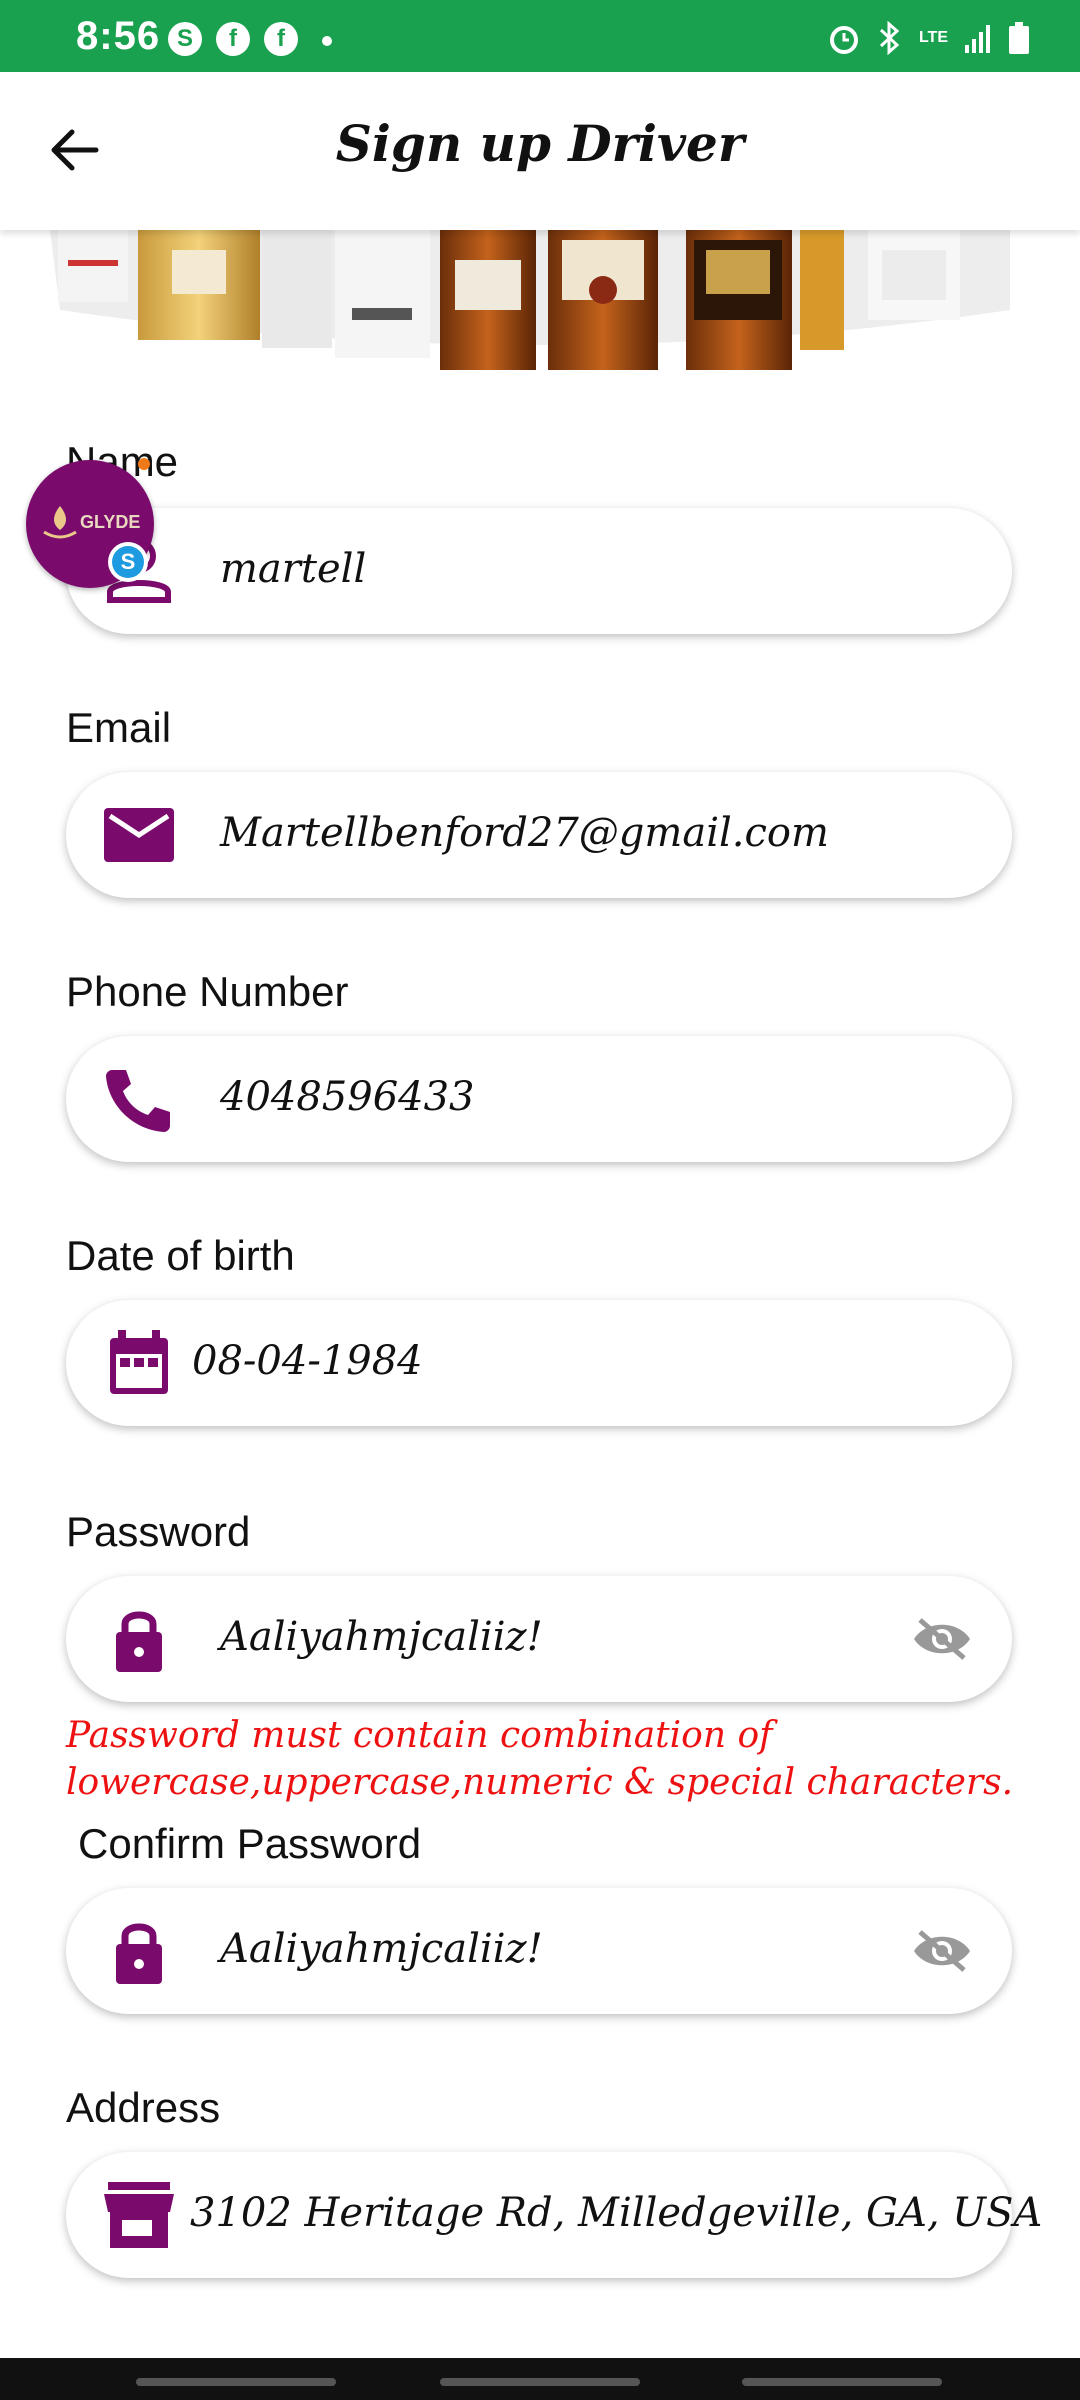 This screenshot has width=1080, height=2400. I want to click on confirm-password-value: Aaliyahmjcaliiz!, so click(381, 1949).